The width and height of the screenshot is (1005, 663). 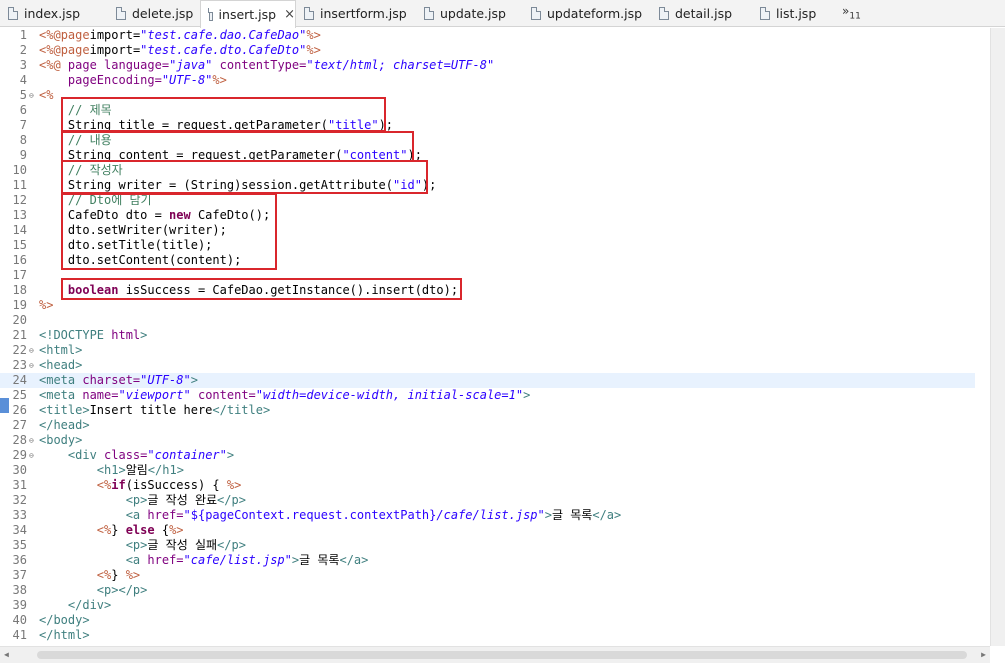 I want to click on vertical-scrollbar, so click(x=997, y=337).